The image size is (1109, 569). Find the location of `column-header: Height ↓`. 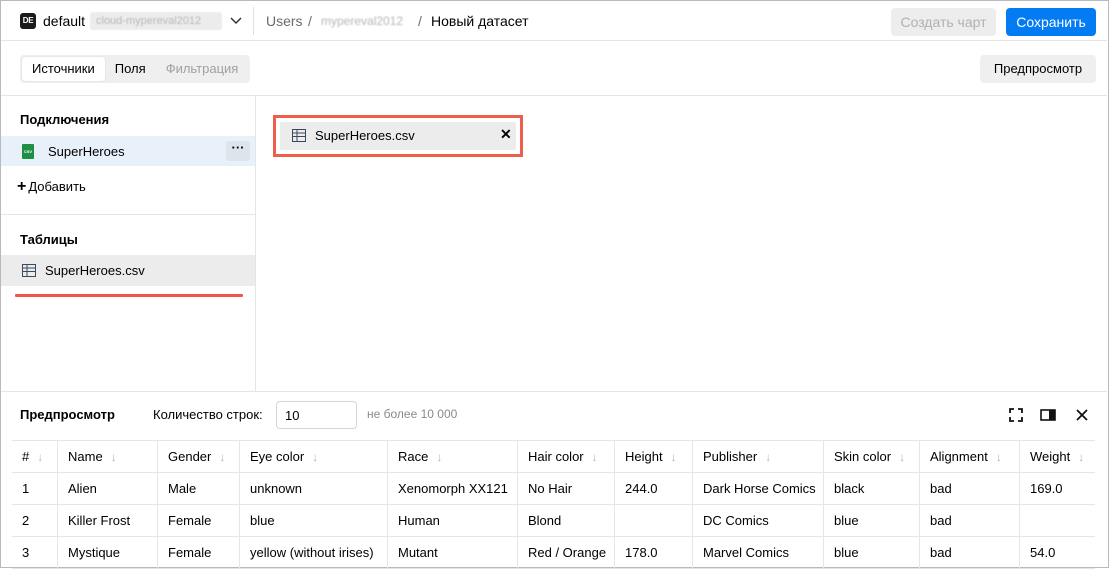

column-header: Height ↓ is located at coordinates (653, 456).